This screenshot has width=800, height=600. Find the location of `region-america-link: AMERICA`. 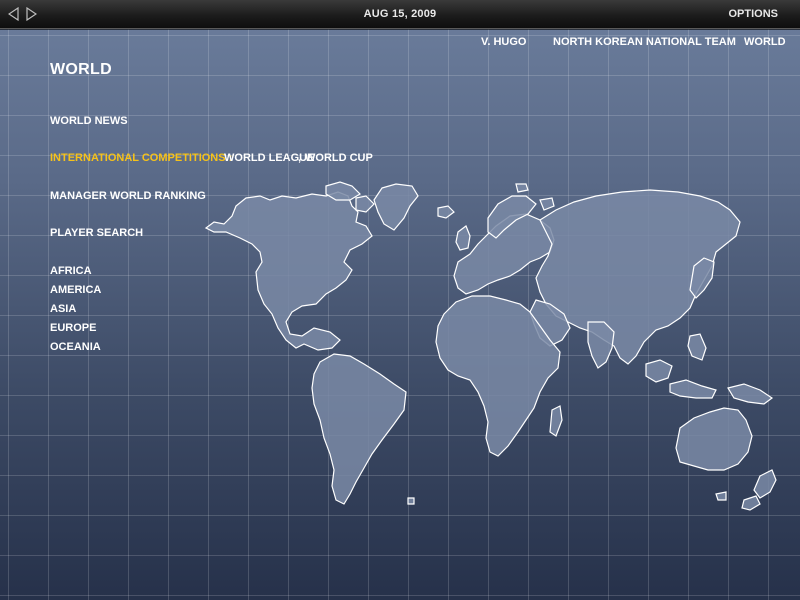

region-america-link: AMERICA is located at coordinates (75, 290).